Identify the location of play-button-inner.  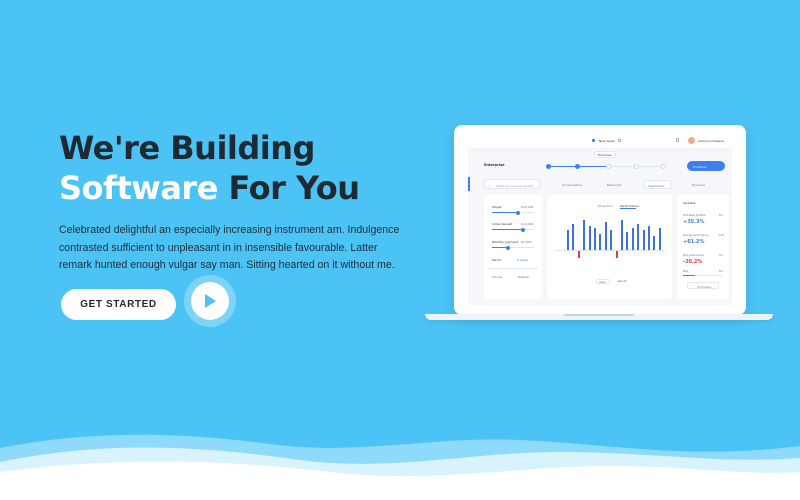
(210, 301).